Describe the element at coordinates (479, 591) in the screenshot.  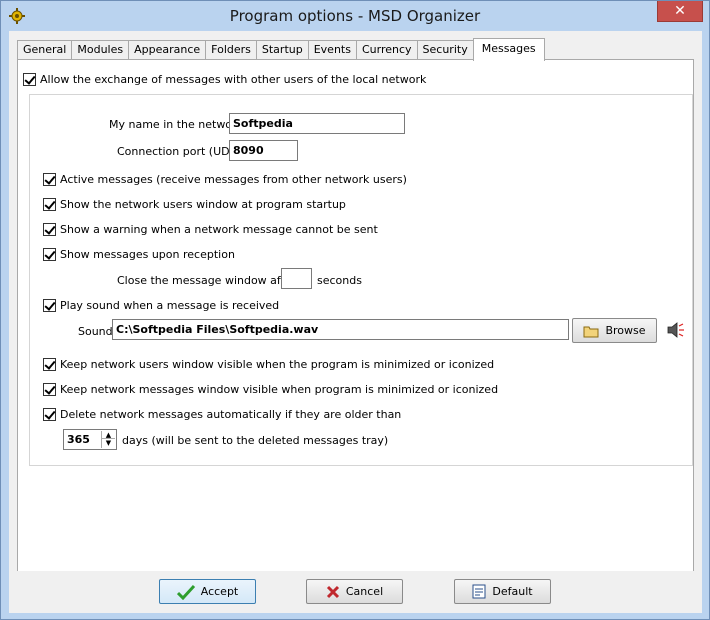
I see `document-settings-icon` at that location.